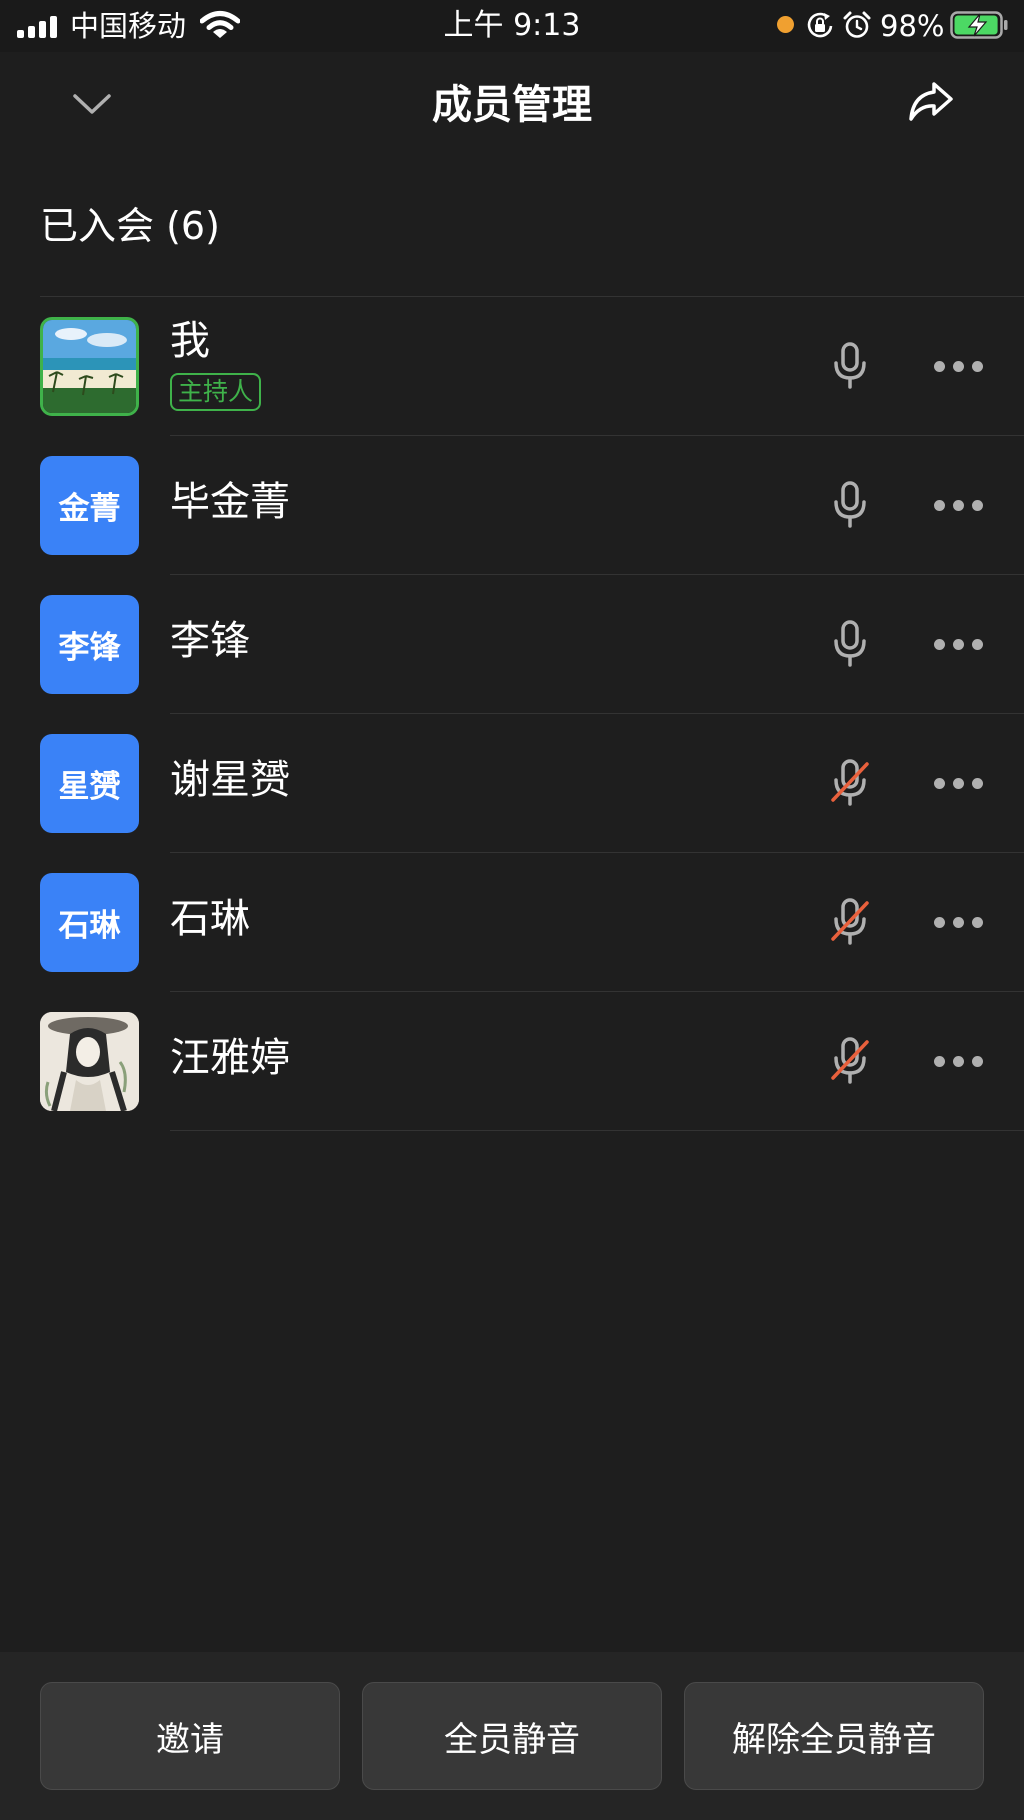  What do you see at coordinates (130, 226) in the screenshot?
I see `joined-count-heading: 已入会 (6)` at bounding box center [130, 226].